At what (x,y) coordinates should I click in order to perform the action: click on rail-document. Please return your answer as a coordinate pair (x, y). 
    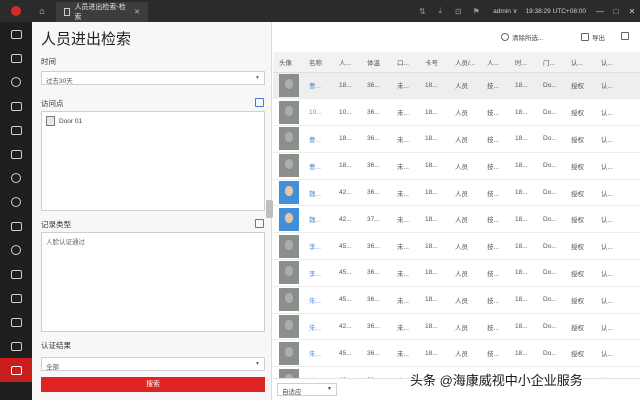
    Looking at the image, I should click on (16, 226).